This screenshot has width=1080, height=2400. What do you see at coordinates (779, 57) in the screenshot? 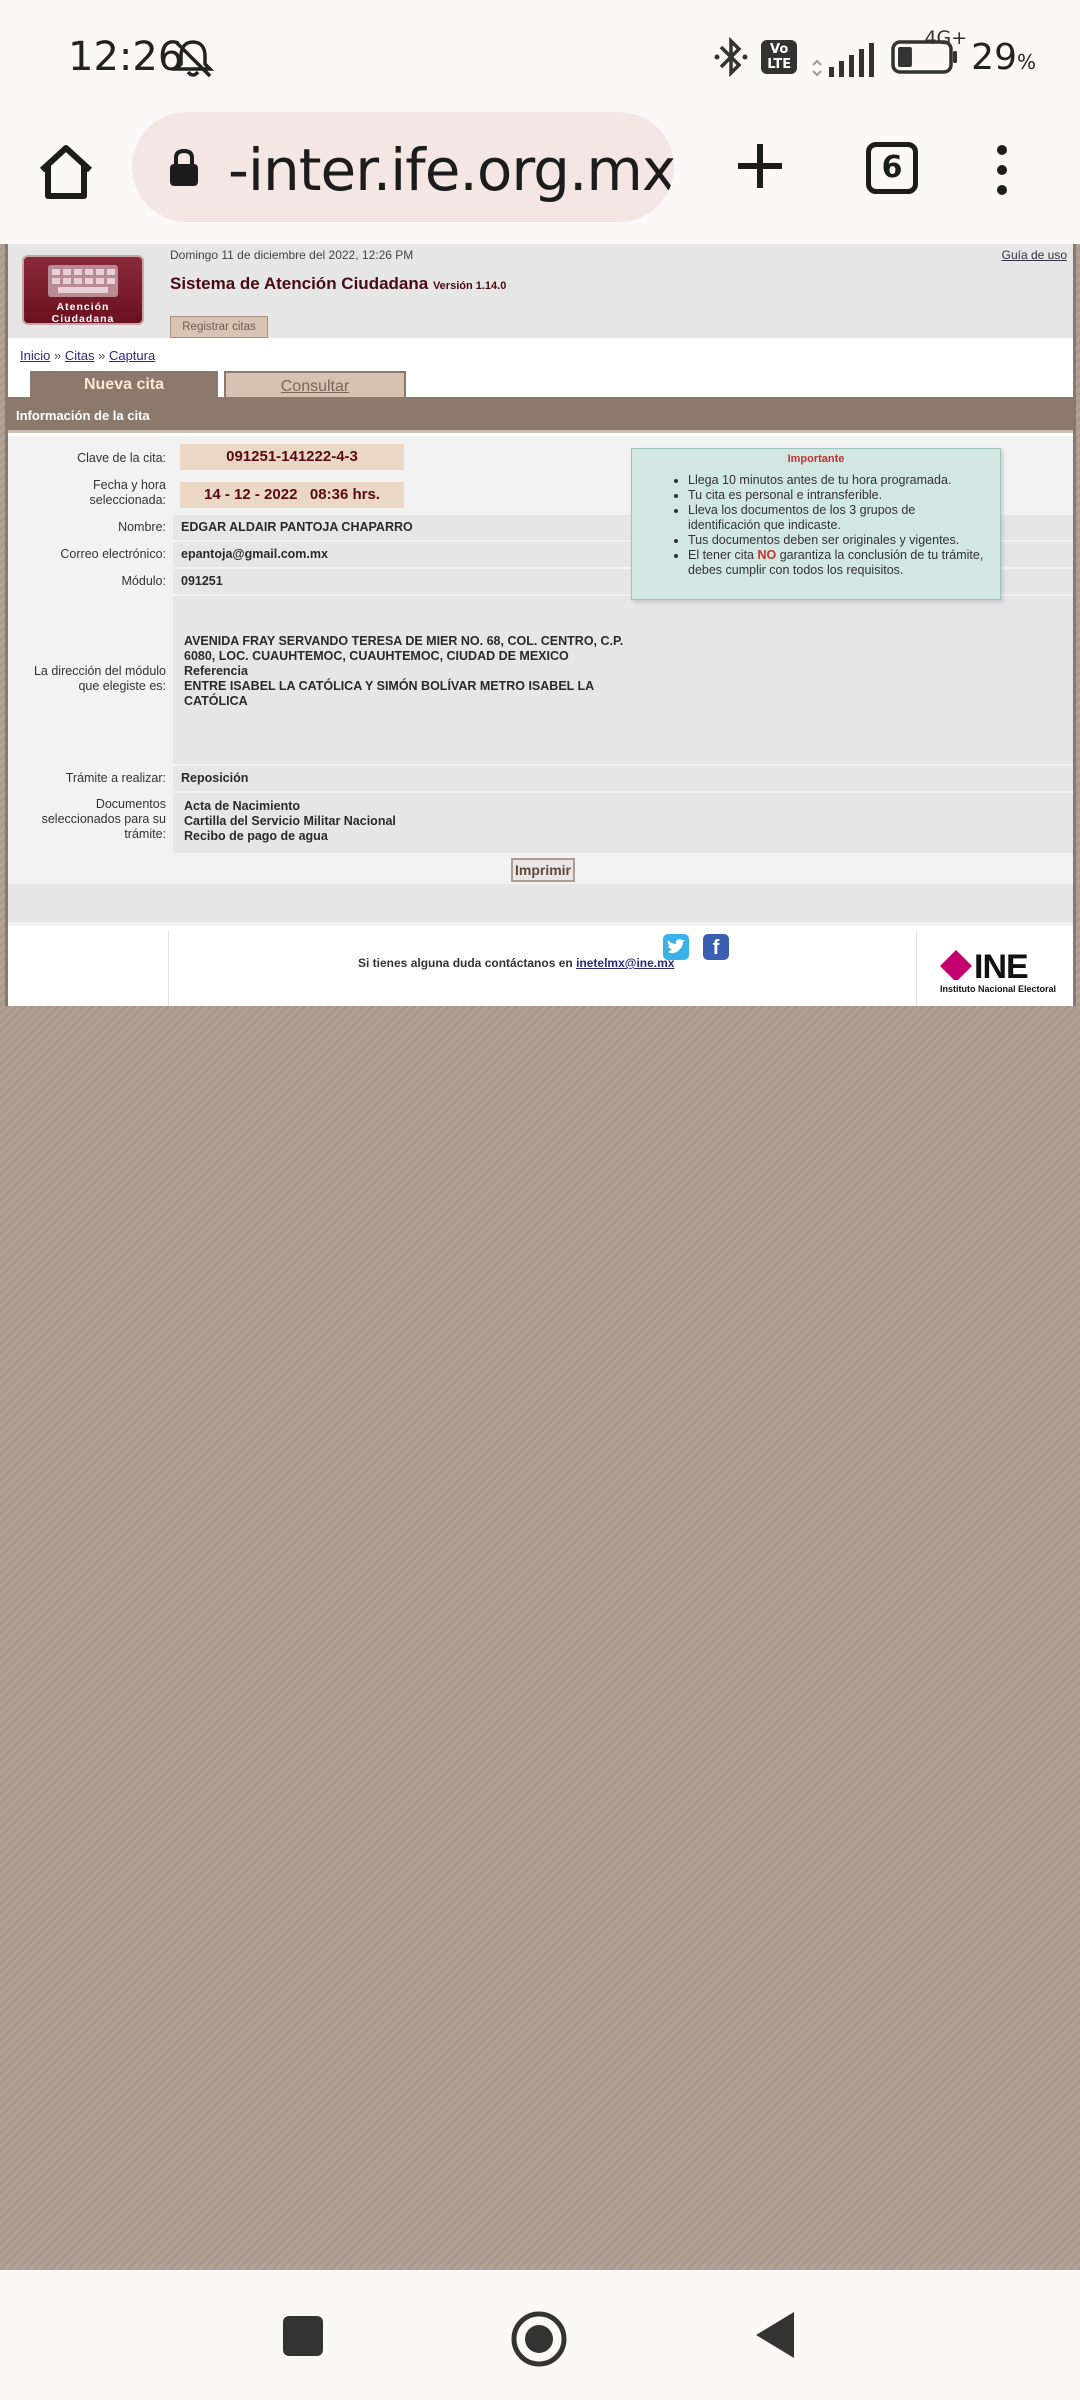
I see `volte-icon: Vo LTE` at bounding box center [779, 57].